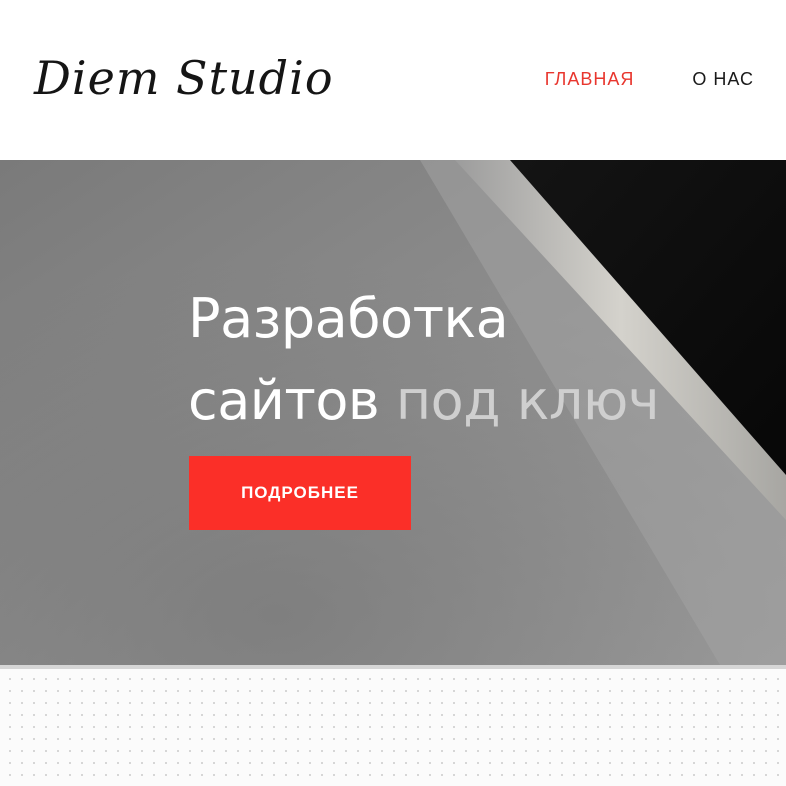 Image resolution: width=786 pixels, height=786 pixels. I want to click on hero-title-line2-main: сайтов, so click(284, 400).